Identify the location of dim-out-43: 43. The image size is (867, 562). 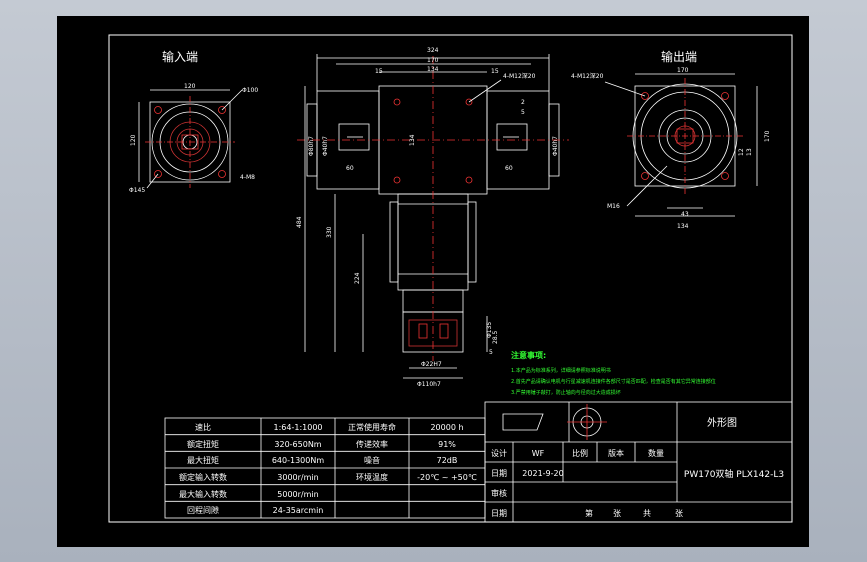
(685, 214).